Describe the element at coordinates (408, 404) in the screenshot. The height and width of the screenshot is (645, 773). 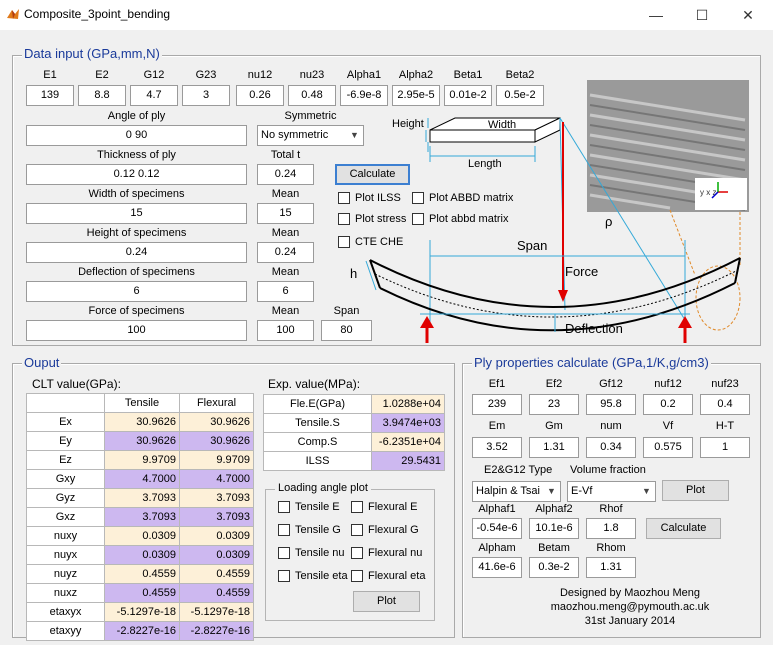
I see `exp-value-cell: 1.0288e+04` at that location.